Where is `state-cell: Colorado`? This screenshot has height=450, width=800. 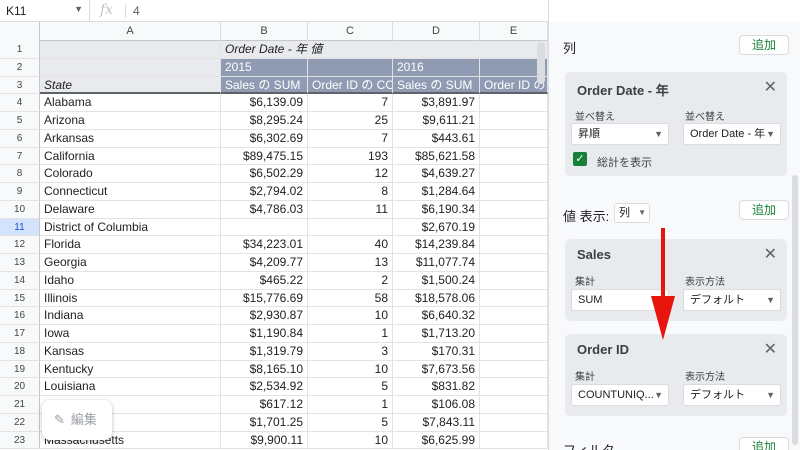
state-cell: Colorado is located at coordinates (130, 174).